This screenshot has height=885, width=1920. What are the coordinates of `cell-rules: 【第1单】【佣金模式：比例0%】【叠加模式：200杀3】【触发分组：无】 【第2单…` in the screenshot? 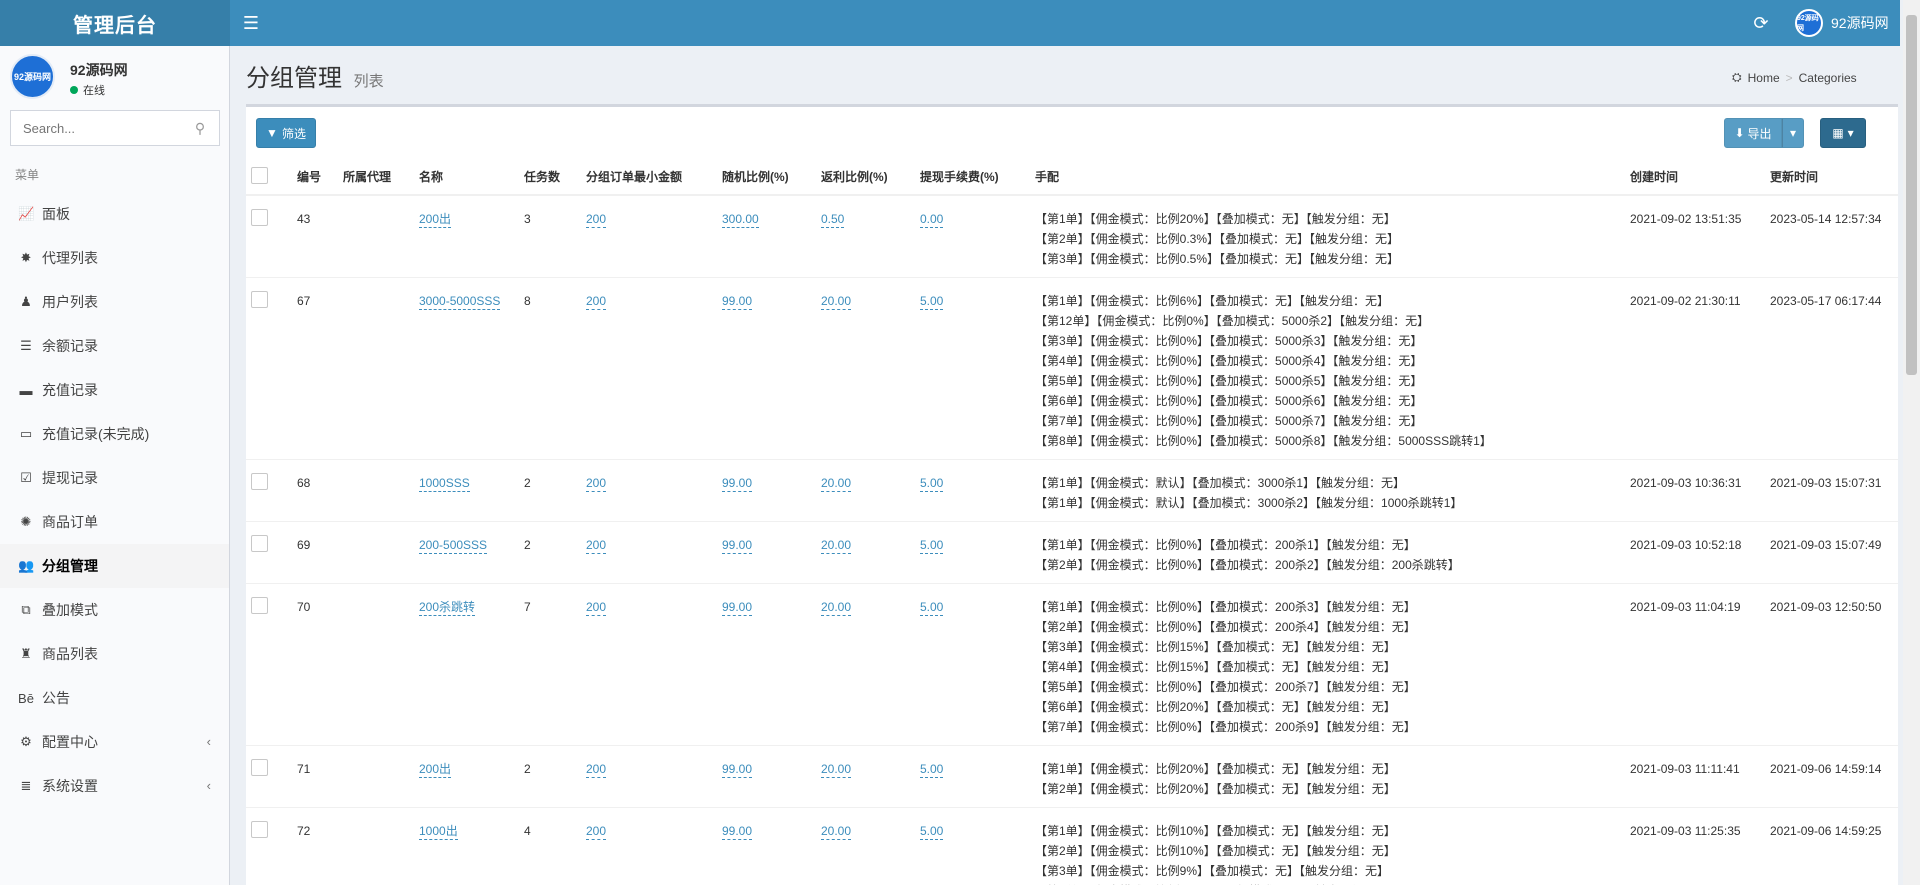 It's located at (1327, 664).